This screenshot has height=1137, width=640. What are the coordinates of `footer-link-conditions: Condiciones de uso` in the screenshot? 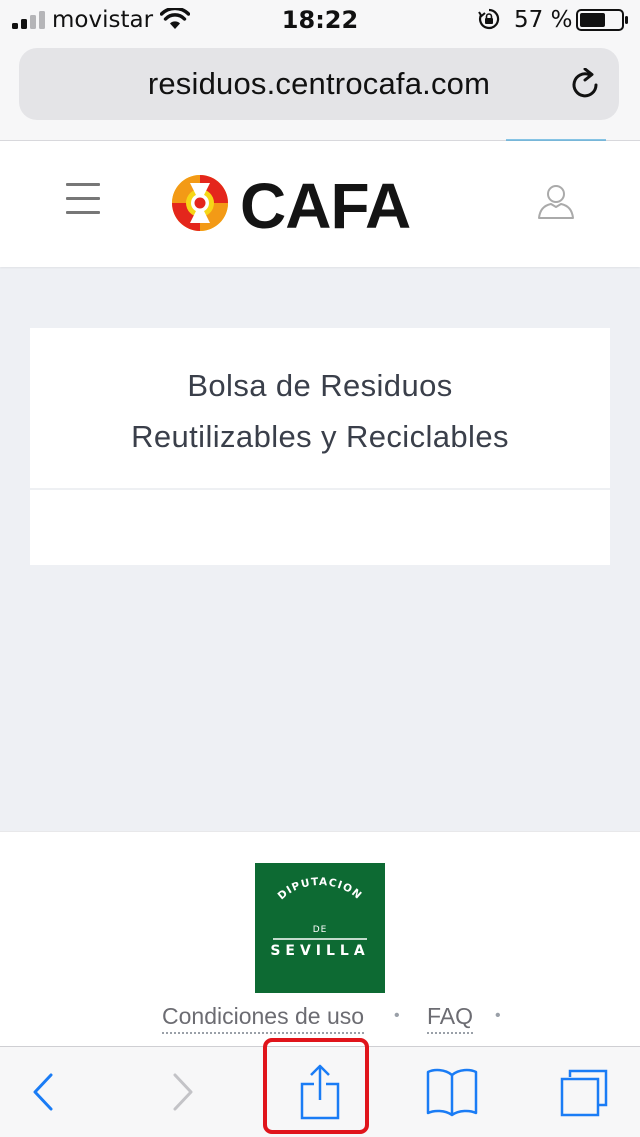 It's located at (263, 1018).